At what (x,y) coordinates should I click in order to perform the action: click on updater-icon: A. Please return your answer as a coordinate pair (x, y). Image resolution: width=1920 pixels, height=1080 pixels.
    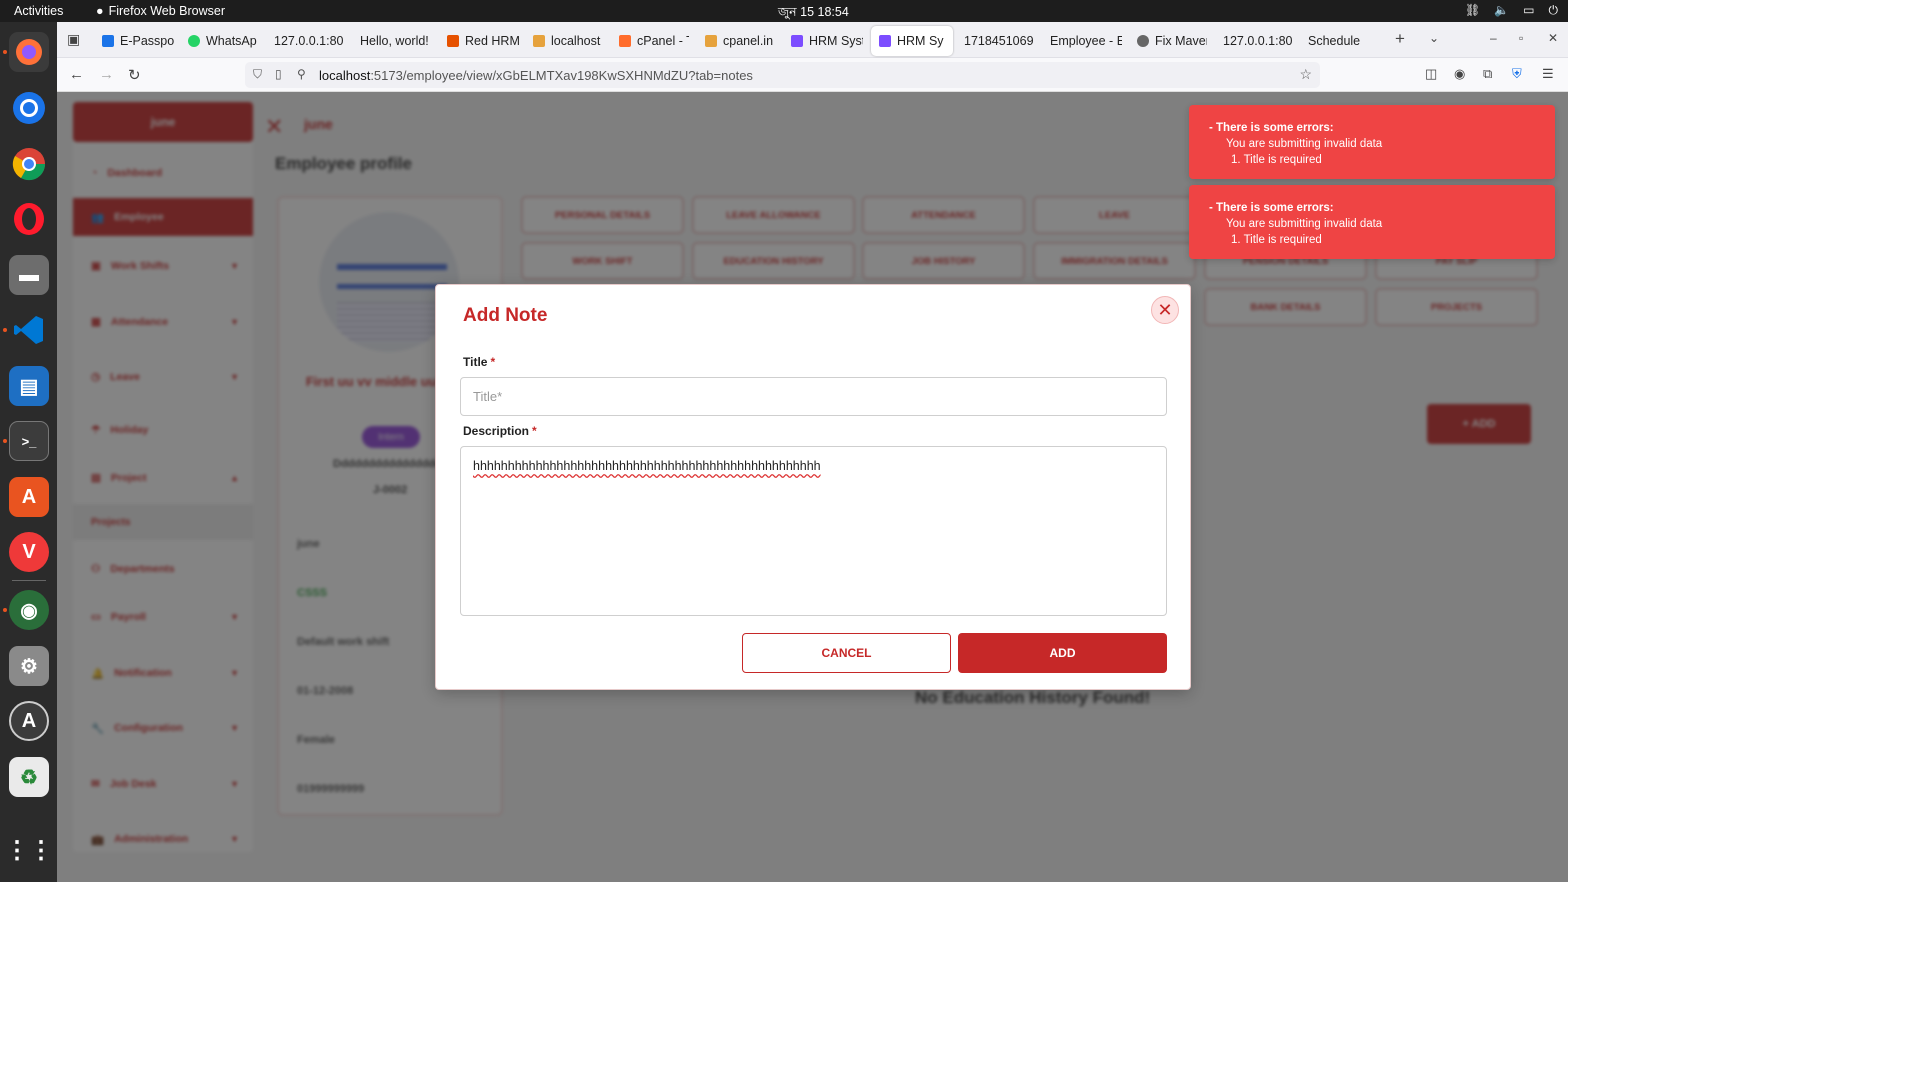
    Looking at the image, I should click on (29, 721).